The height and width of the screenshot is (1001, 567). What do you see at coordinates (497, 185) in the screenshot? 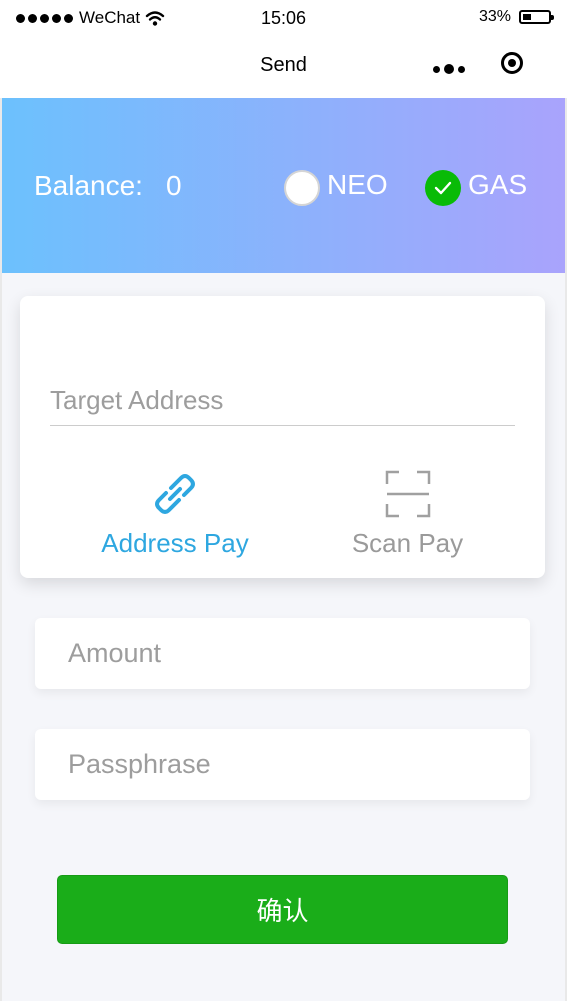
I see `gas-label: GAS` at bounding box center [497, 185].